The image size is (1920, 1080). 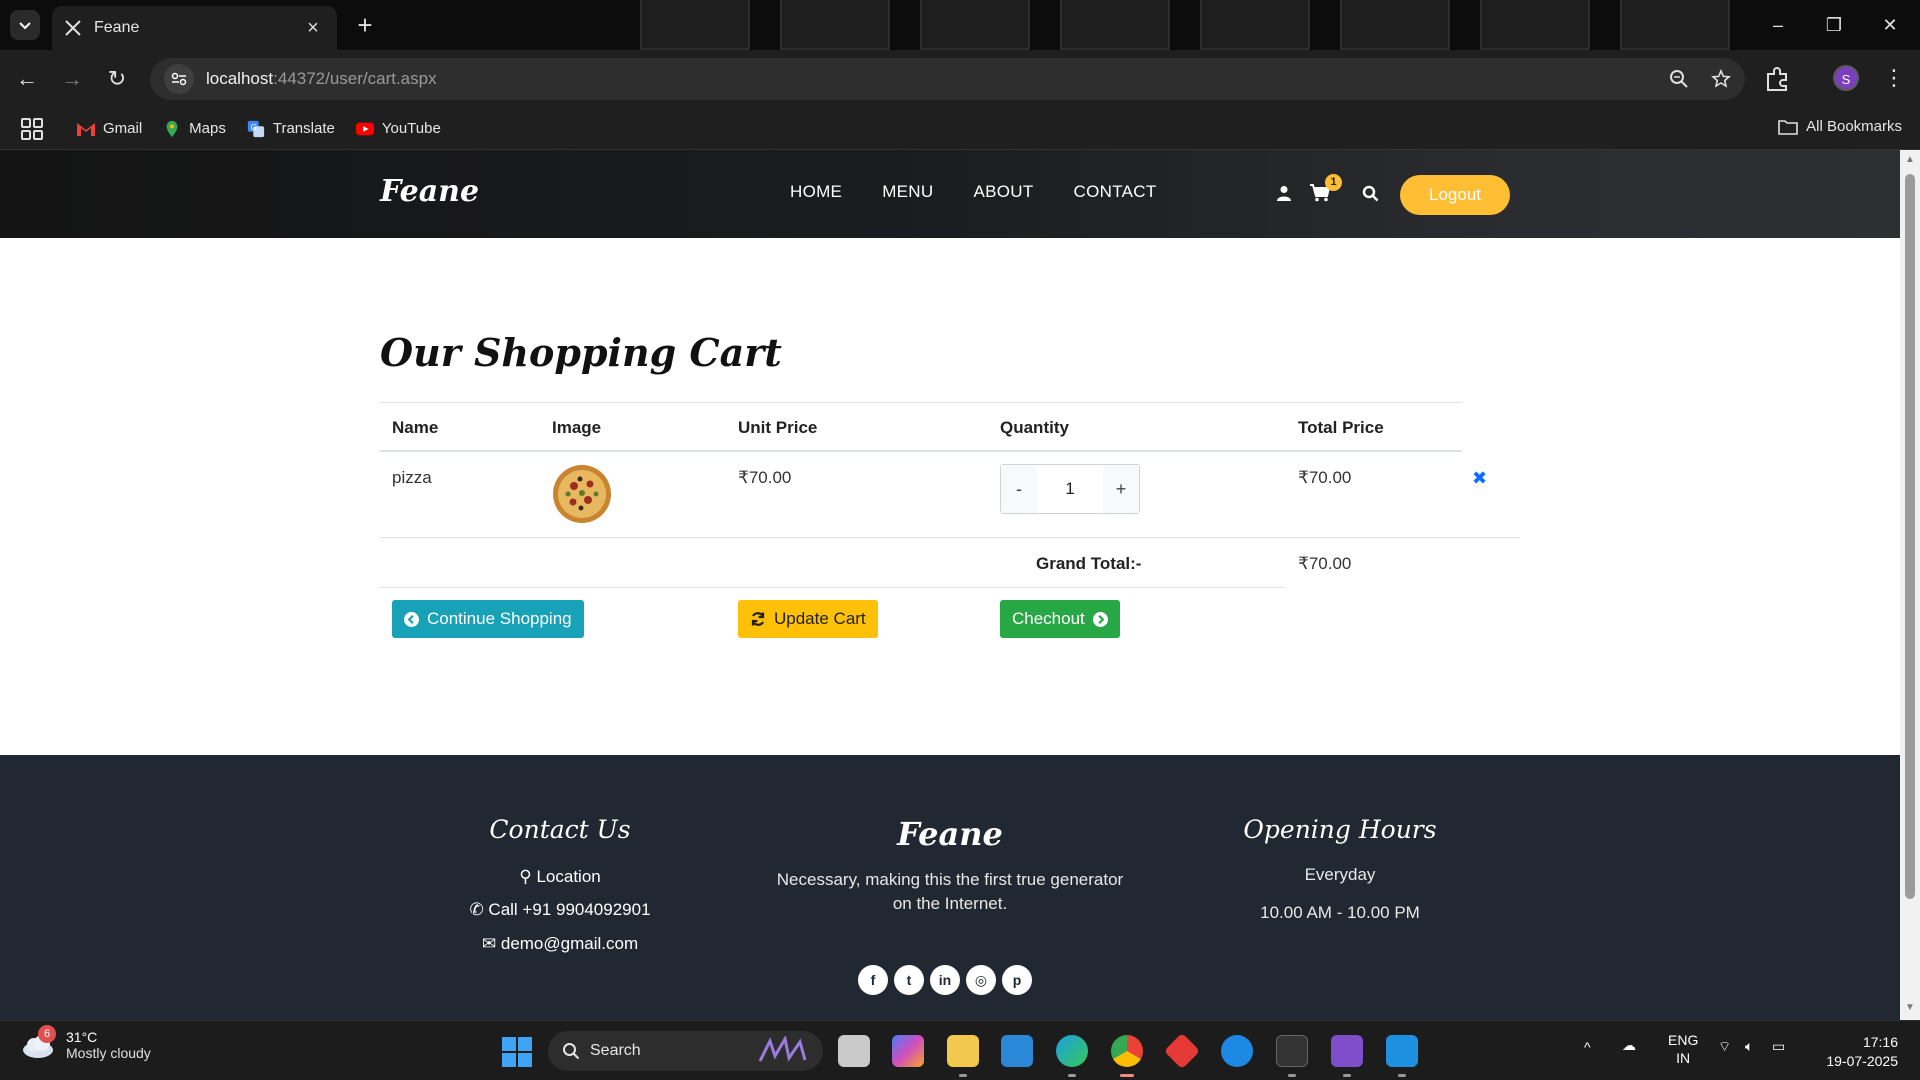 I want to click on user-icon, so click(x=1284, y=193).